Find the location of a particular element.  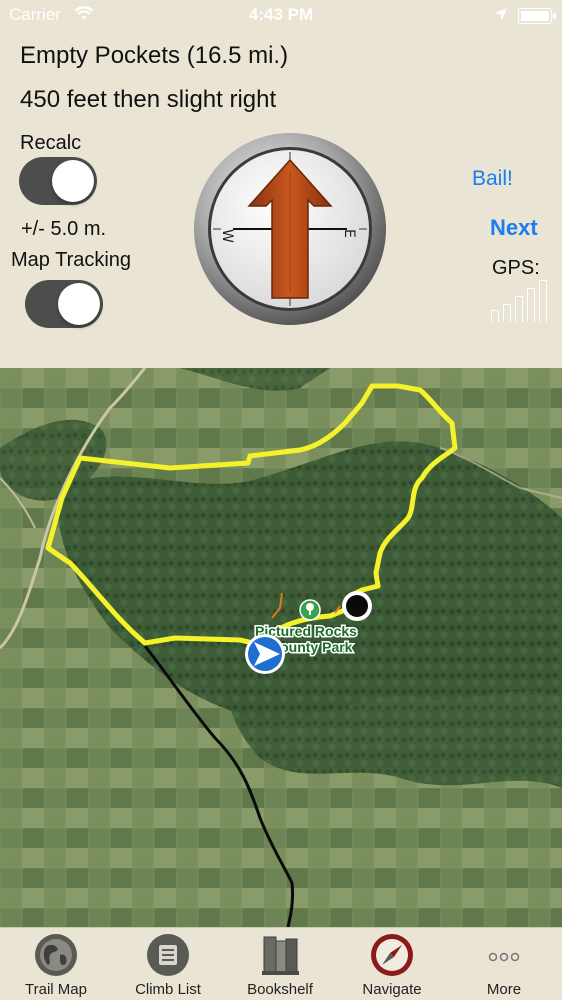

park-icon is located at coordinates (310, 610).